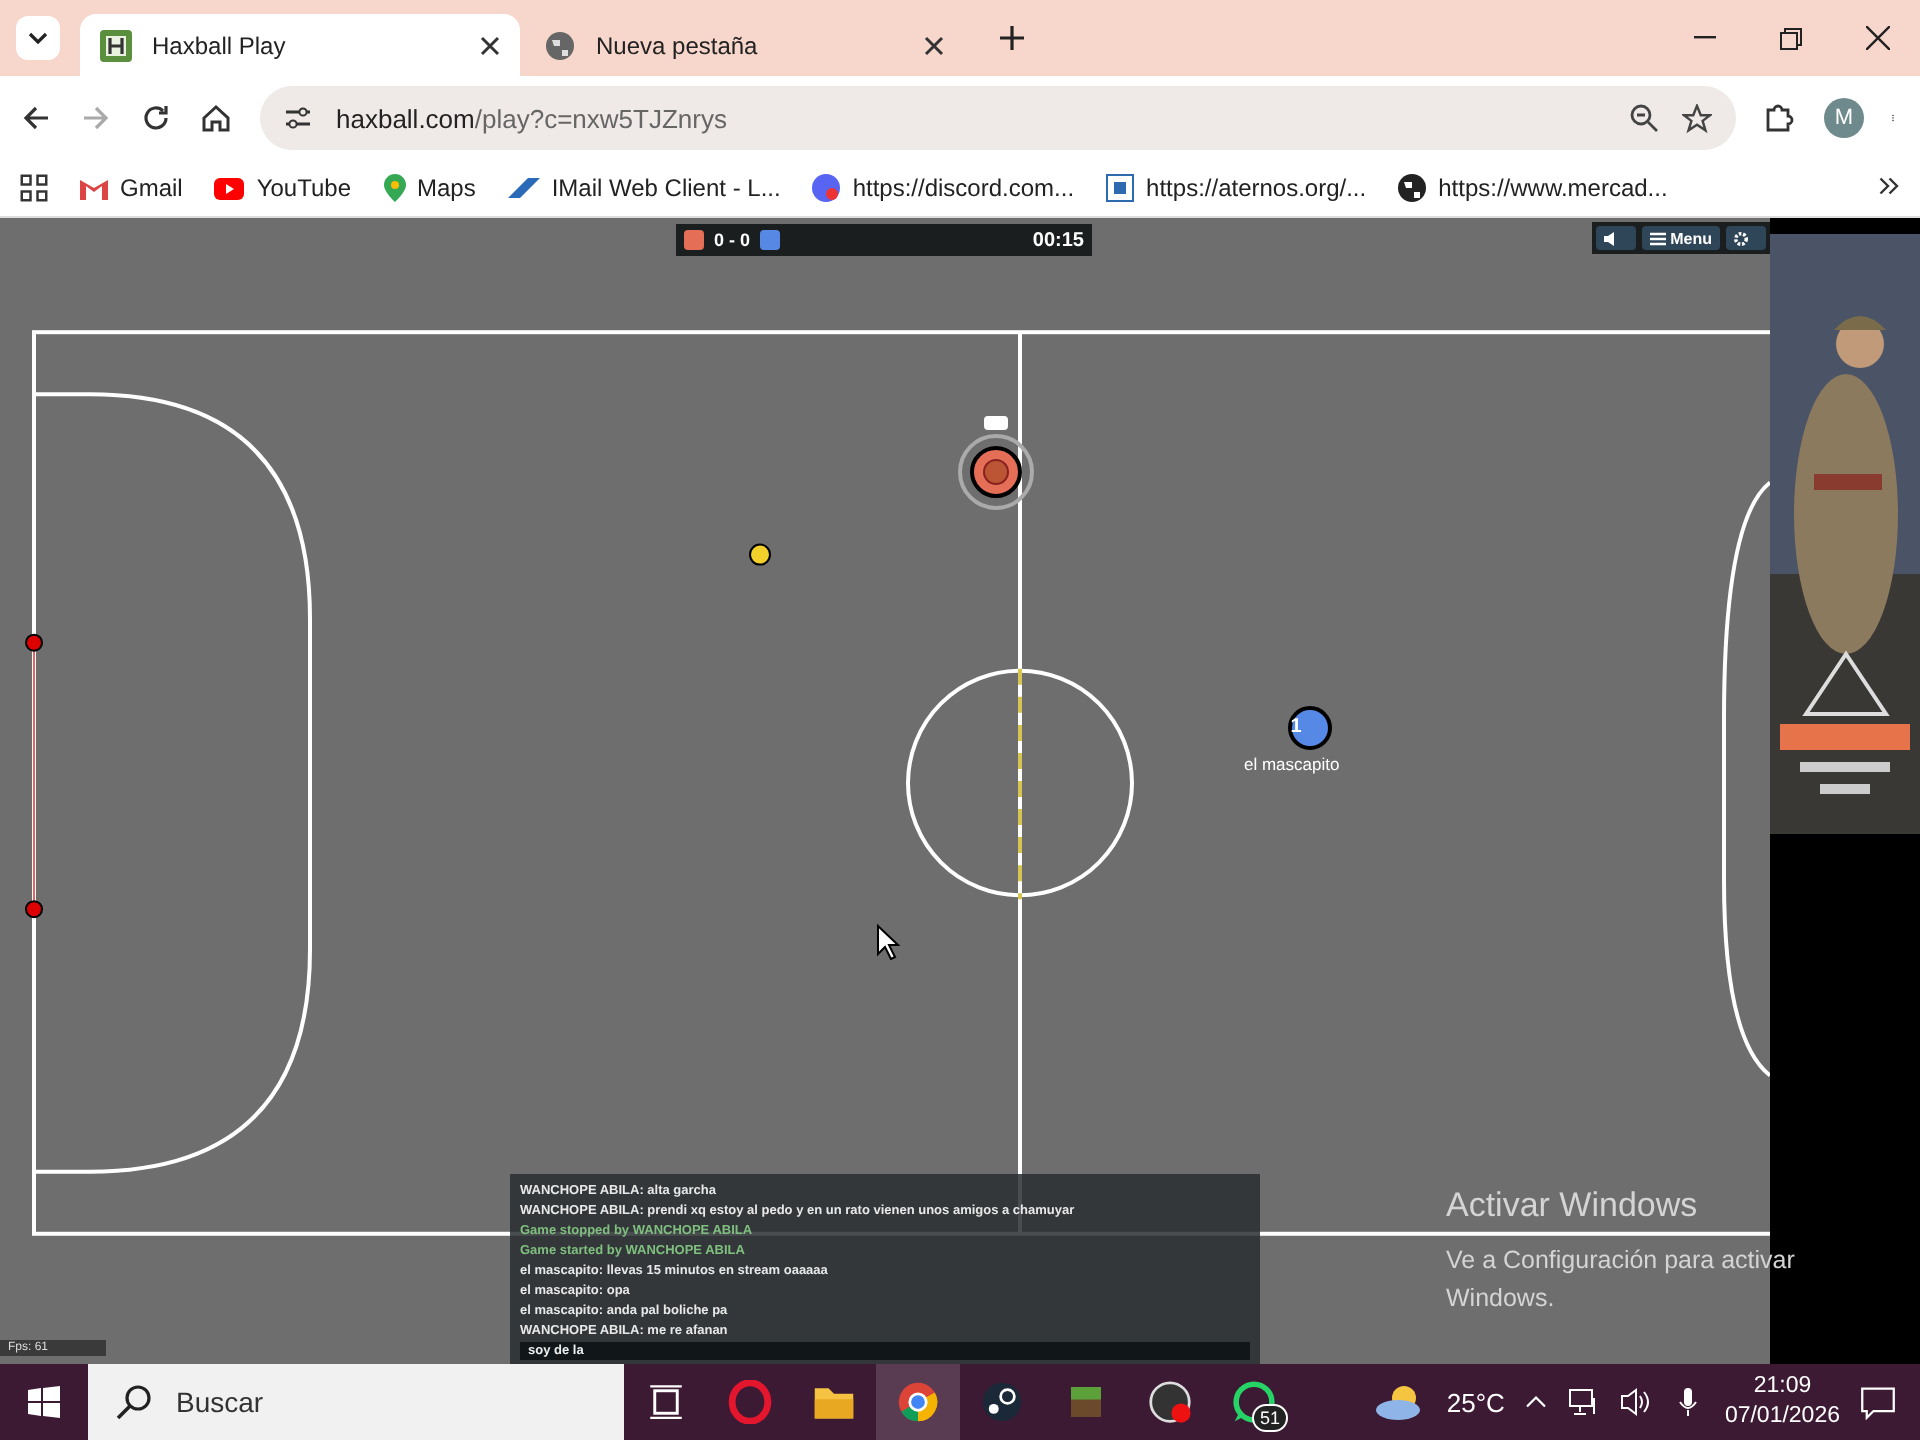  Describe the element at coordinates (1086, 1402) in the screenshot. I see `grass-block-icon` at that location.